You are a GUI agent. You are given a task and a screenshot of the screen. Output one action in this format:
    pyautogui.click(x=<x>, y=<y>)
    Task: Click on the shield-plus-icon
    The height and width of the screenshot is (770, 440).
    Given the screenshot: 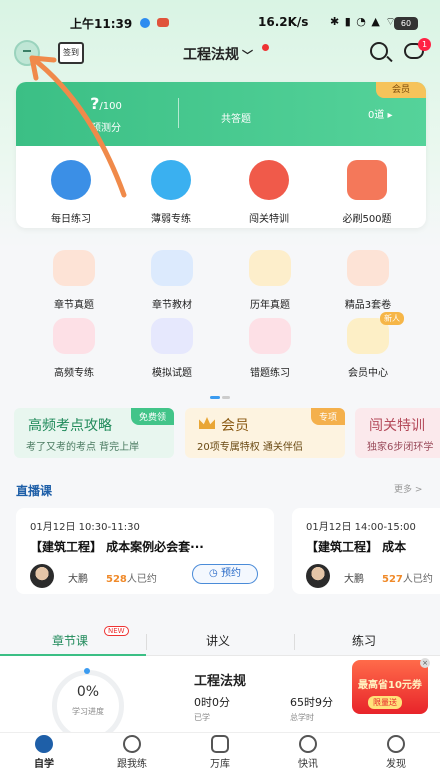 What is the action you would take?
    pyautogui.click(x=172, y=268)
    